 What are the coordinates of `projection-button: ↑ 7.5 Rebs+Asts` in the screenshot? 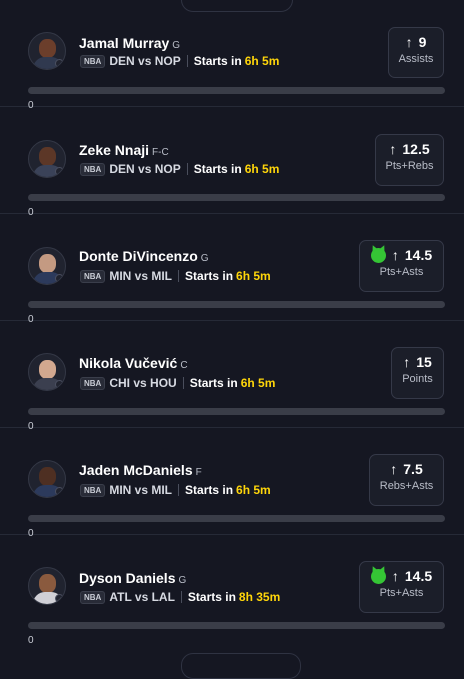 It's located at (406, 480).